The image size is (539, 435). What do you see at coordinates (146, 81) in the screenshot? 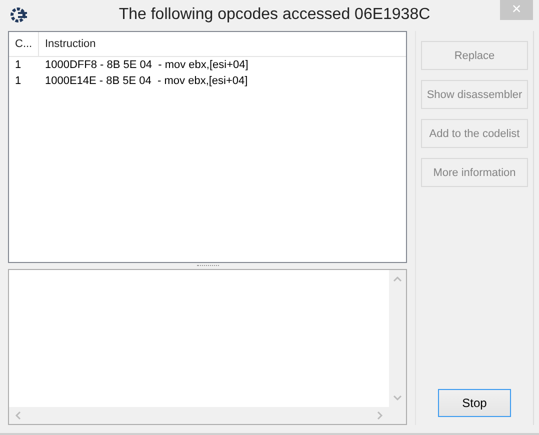
I see `table-cell-text: 1000E14E - 8B 5E 04 - mov ebx,[esi+04]` at bounding box center [146, 81].